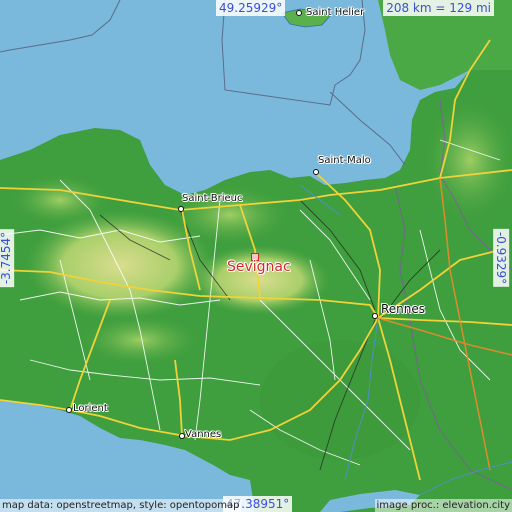 Image resolution: width=512 pixels, height=512 pixels. Describe the element at coordinates (203, 434) in the screenshot. I see `city-label-vannes: Vannes` at that location.